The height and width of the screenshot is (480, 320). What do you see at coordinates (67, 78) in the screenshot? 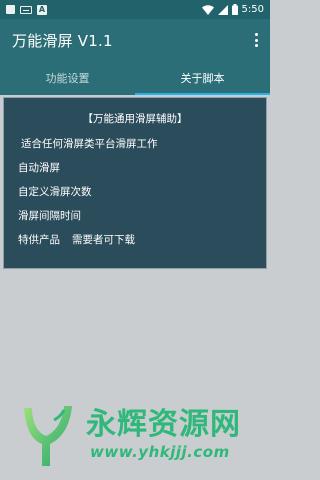
I see `tab-function-settings: 功能设置` at bounding box center [67, 78].